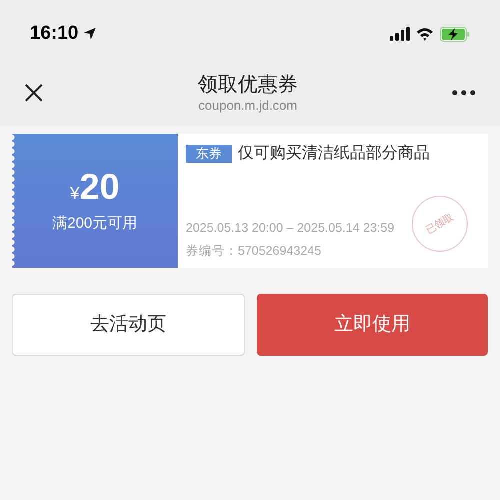 The height and width of the screenshot is (500, 500). I want to click on battery-charging-icon, so click(455, 34).